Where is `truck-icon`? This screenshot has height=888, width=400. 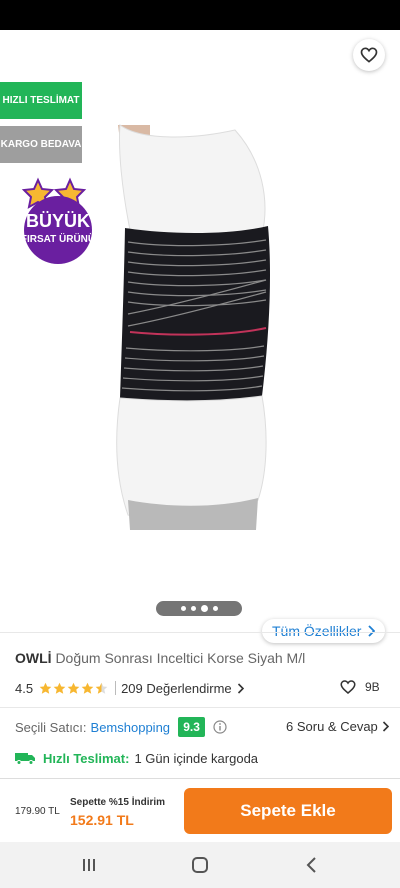 truck-icon is located at coordinates (25, 759).